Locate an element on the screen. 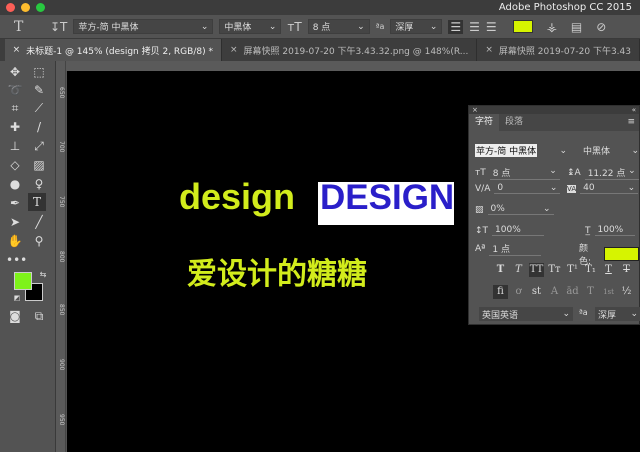  hand-tool-icon: ✋ is located at coordinates (15, 241).